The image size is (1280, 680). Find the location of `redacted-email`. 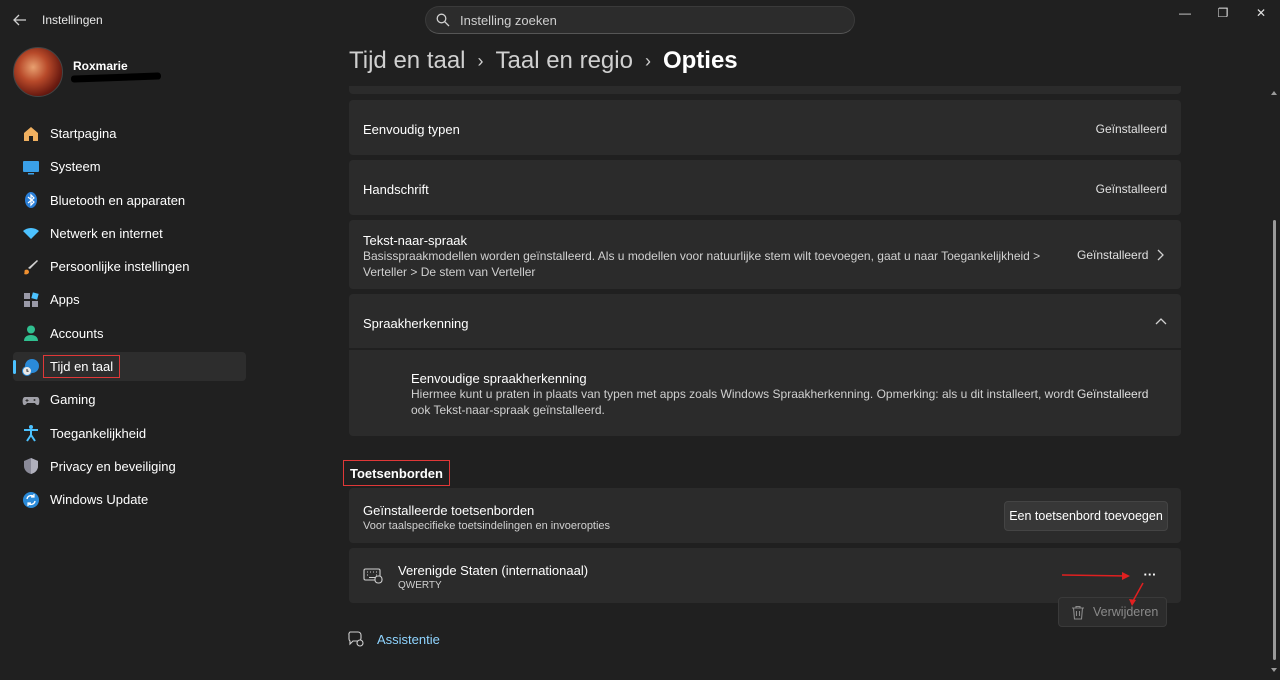

redacted-email is located at coordinates (116, 77).